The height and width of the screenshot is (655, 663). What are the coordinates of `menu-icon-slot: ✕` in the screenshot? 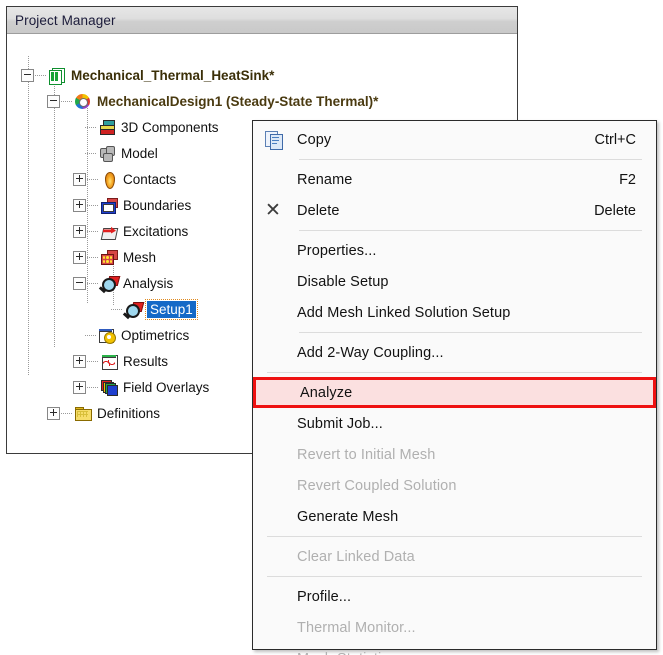 It's located at (275, 210).